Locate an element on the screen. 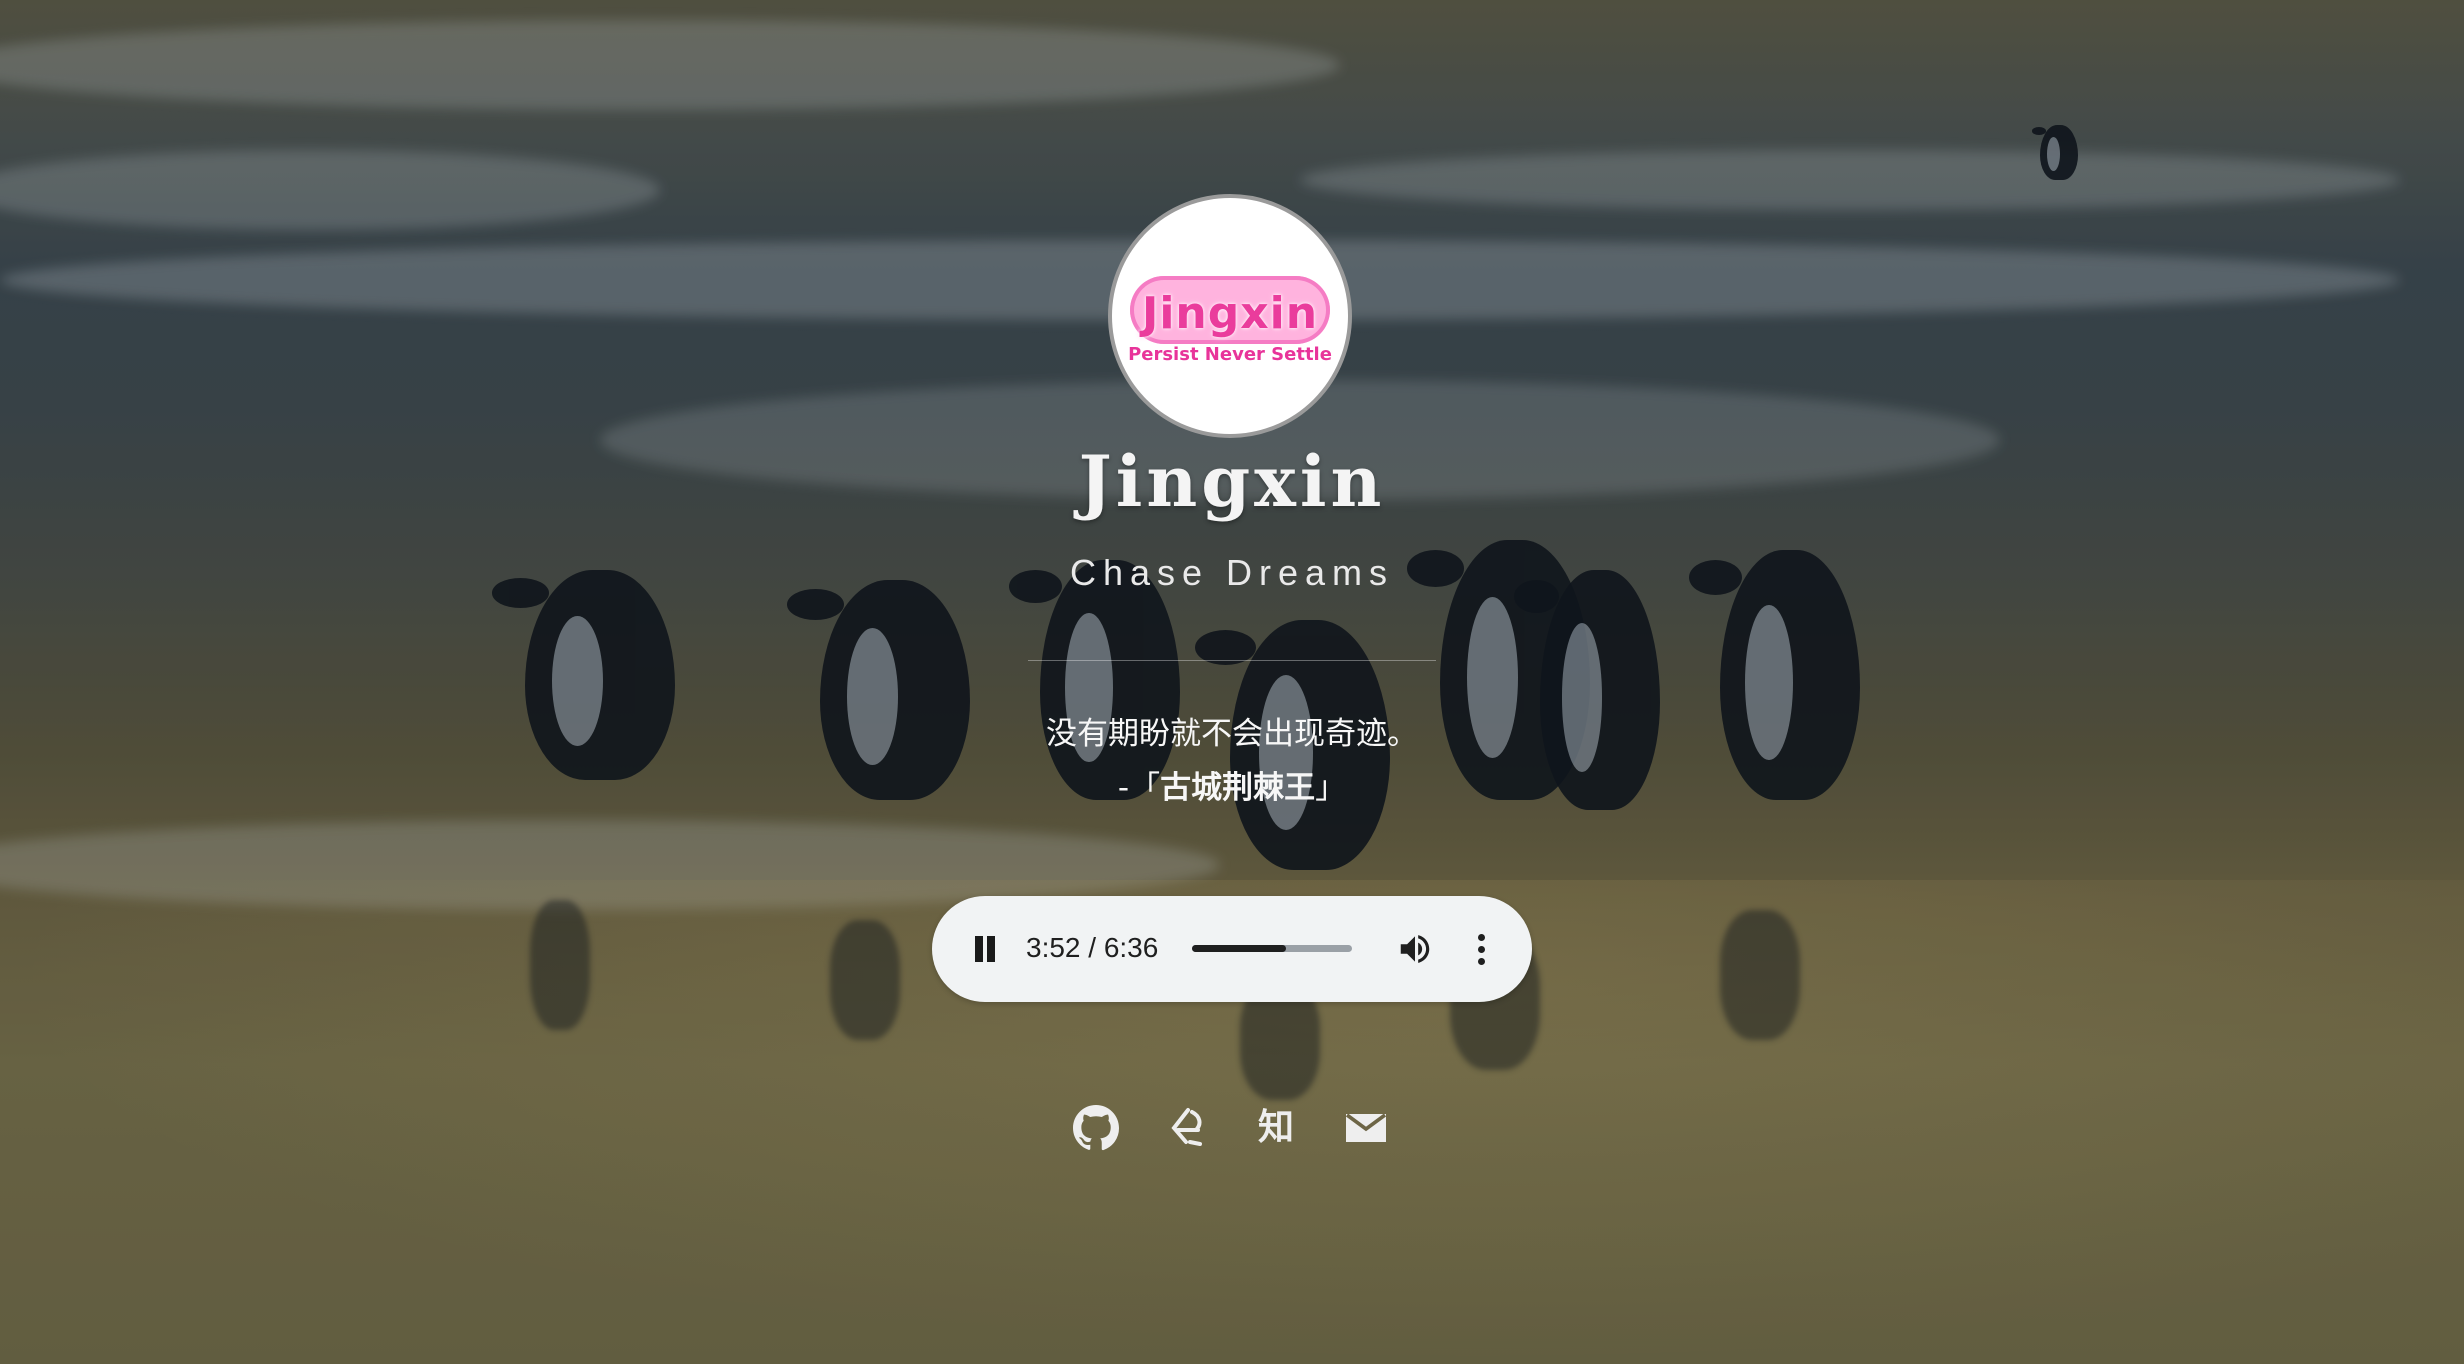 The image size is (2464, 1364). progress-bar is located at coordinates (1272, 948).